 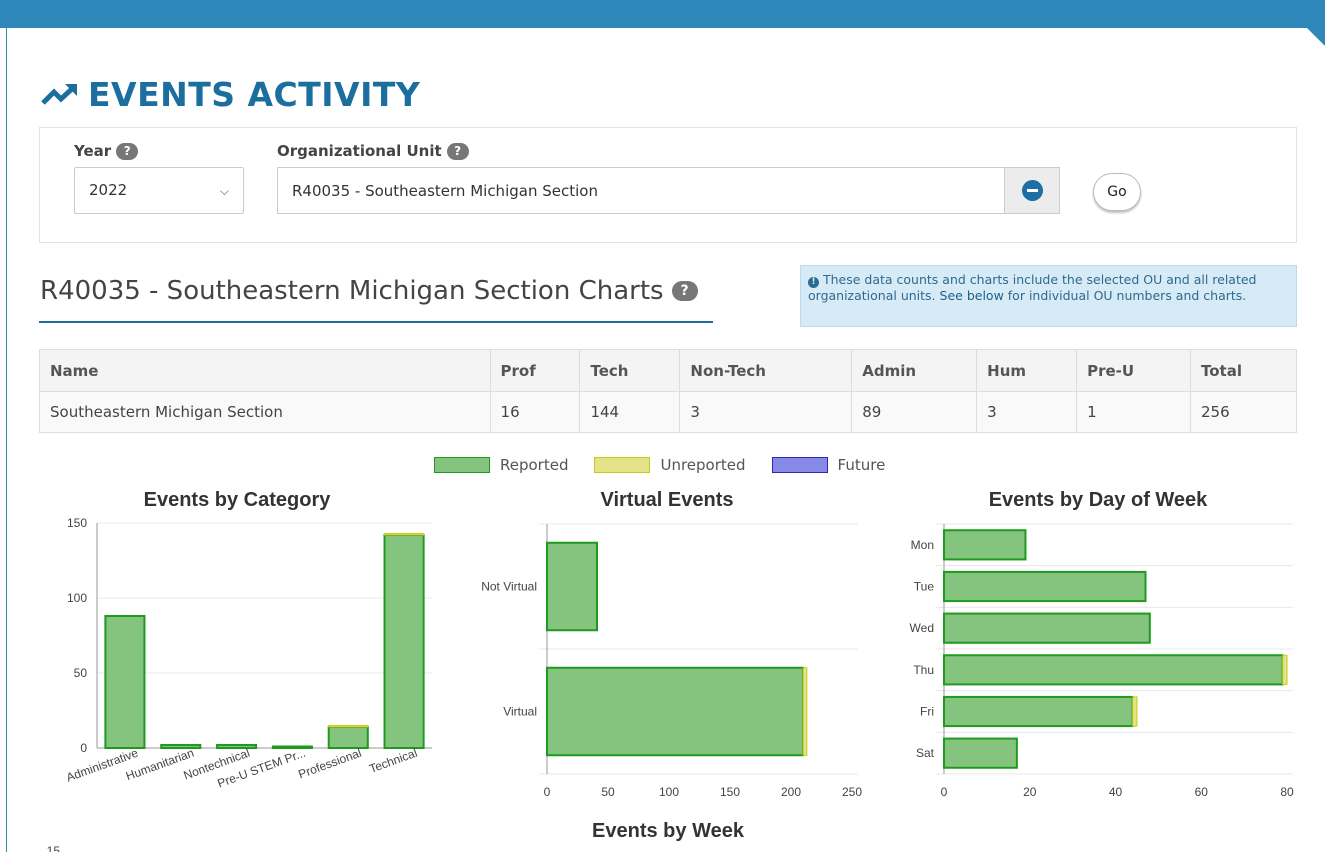 I want to click on top-header-bar, so click(x=662, y=14).